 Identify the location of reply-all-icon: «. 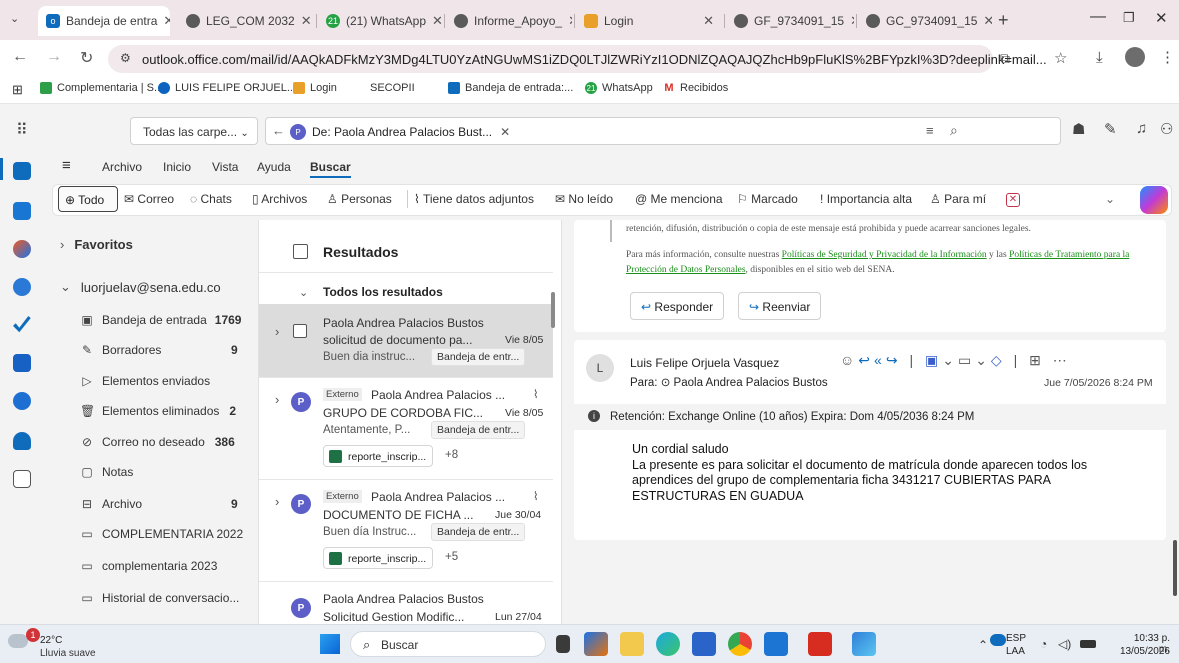
(880, 360).